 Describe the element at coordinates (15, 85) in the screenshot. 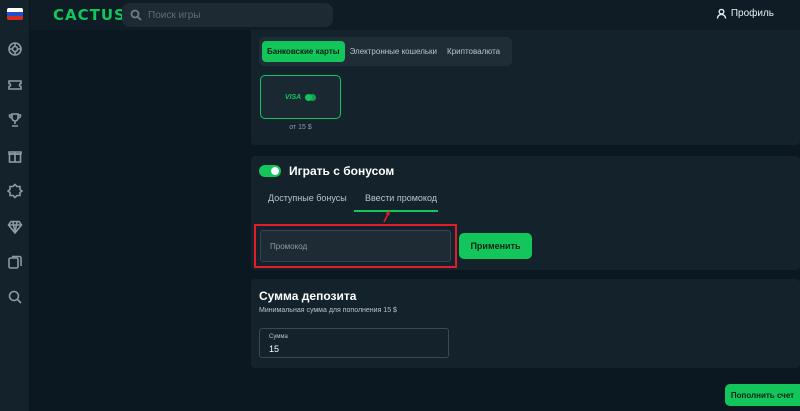

I see `ticket-icon` at that location.